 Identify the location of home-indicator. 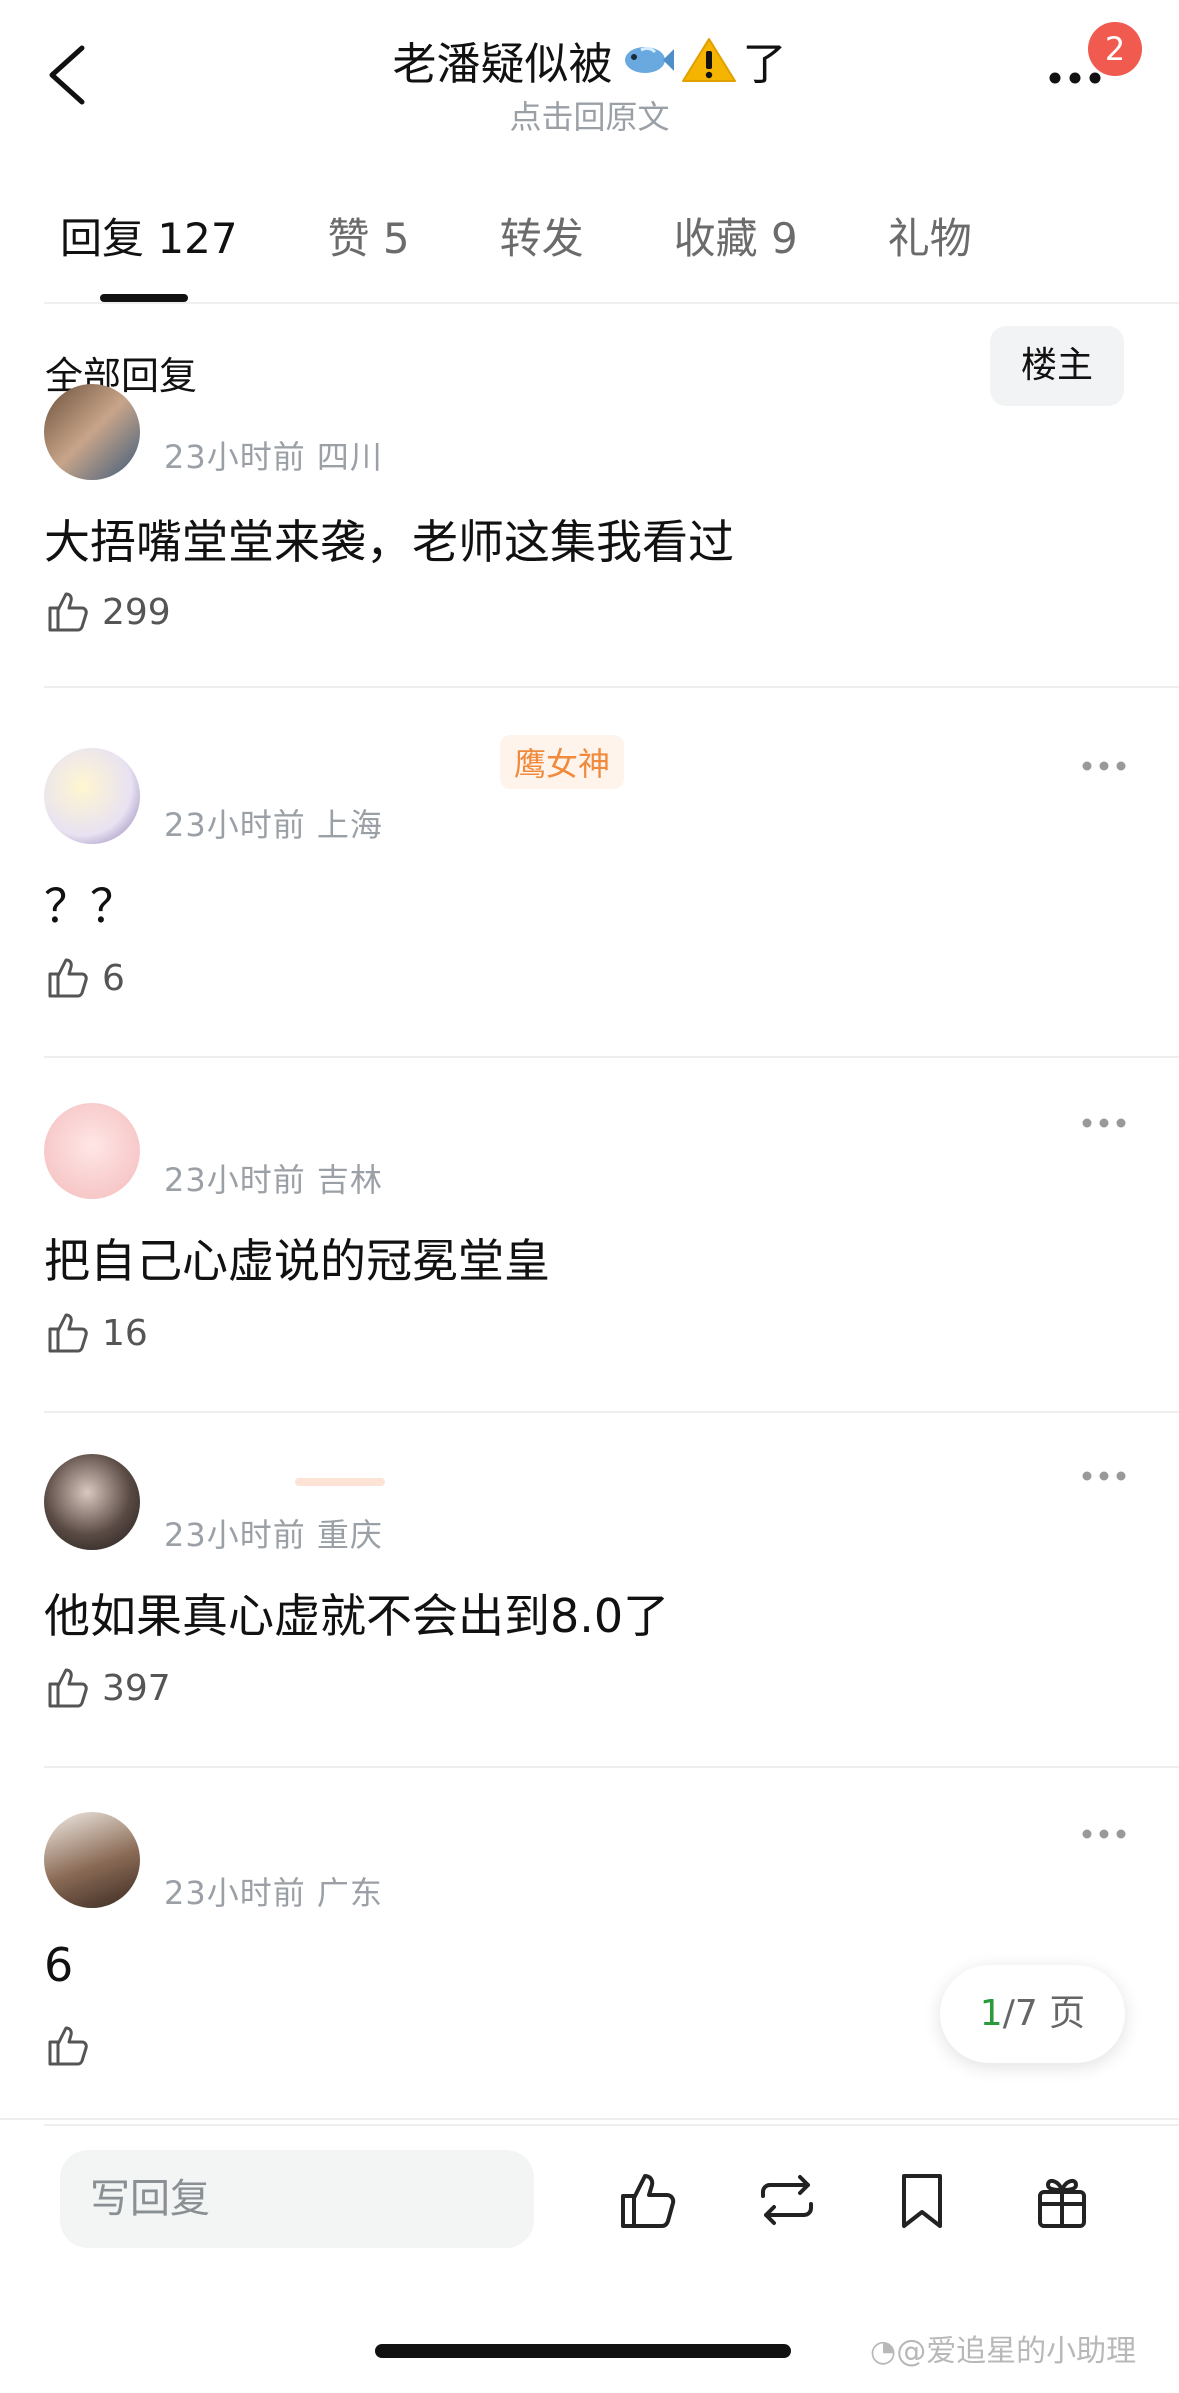
(583, 2351).